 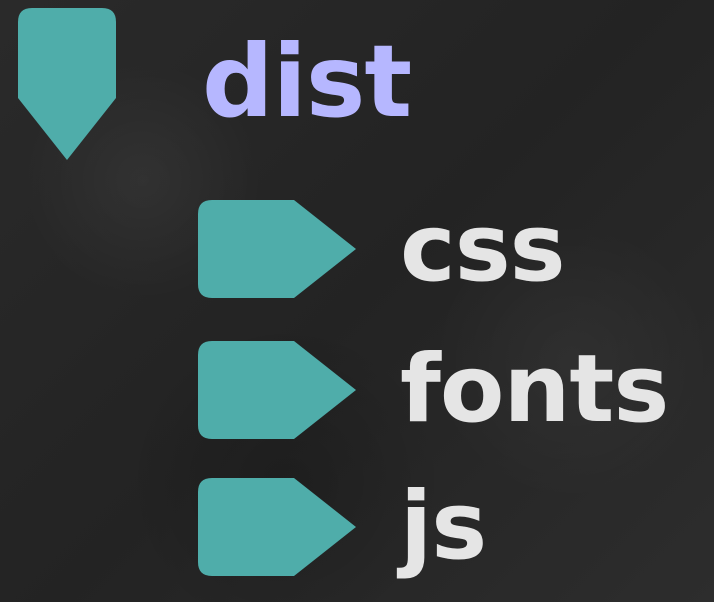 I want to click on tree-item-js: js, so click(x=342, y=526).